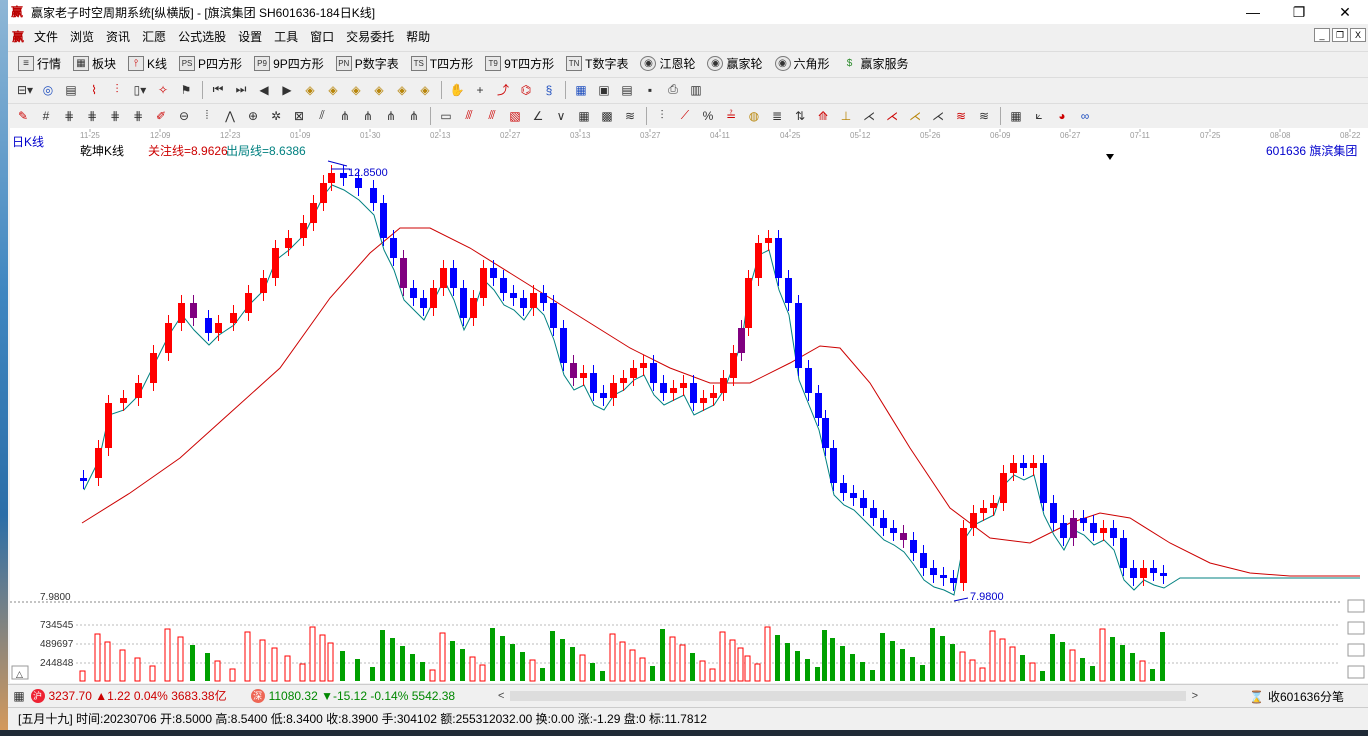 This screenshot has width=1368, height=736. Describe the element at coordinates (1253, 12) in the screenshot. I see `minimize-button: —` at that location.